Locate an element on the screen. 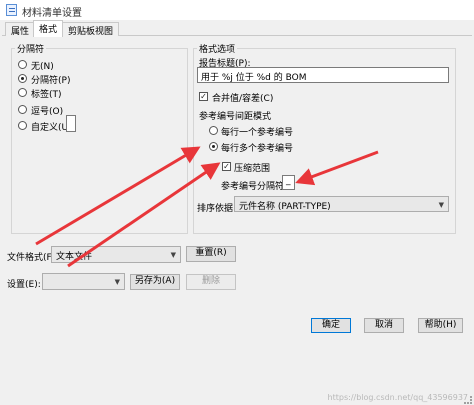 The height and width of the screenshot is (405, 474). report-title-input: 用于 %j 位于 %d 的 BOM is located at coordinates (323, 75).